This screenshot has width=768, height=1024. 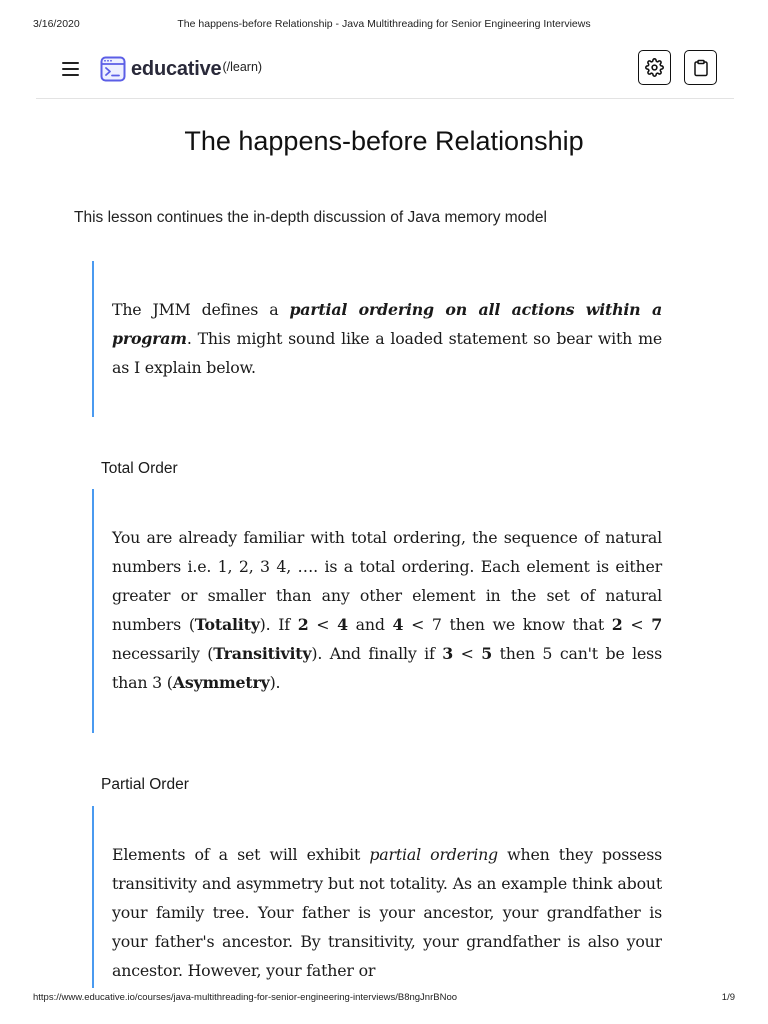 What do you see at coordinates (384, 141) in the screenshot?
I see `page-title: The happens-before Relationship` at bounding box center [384, 141].